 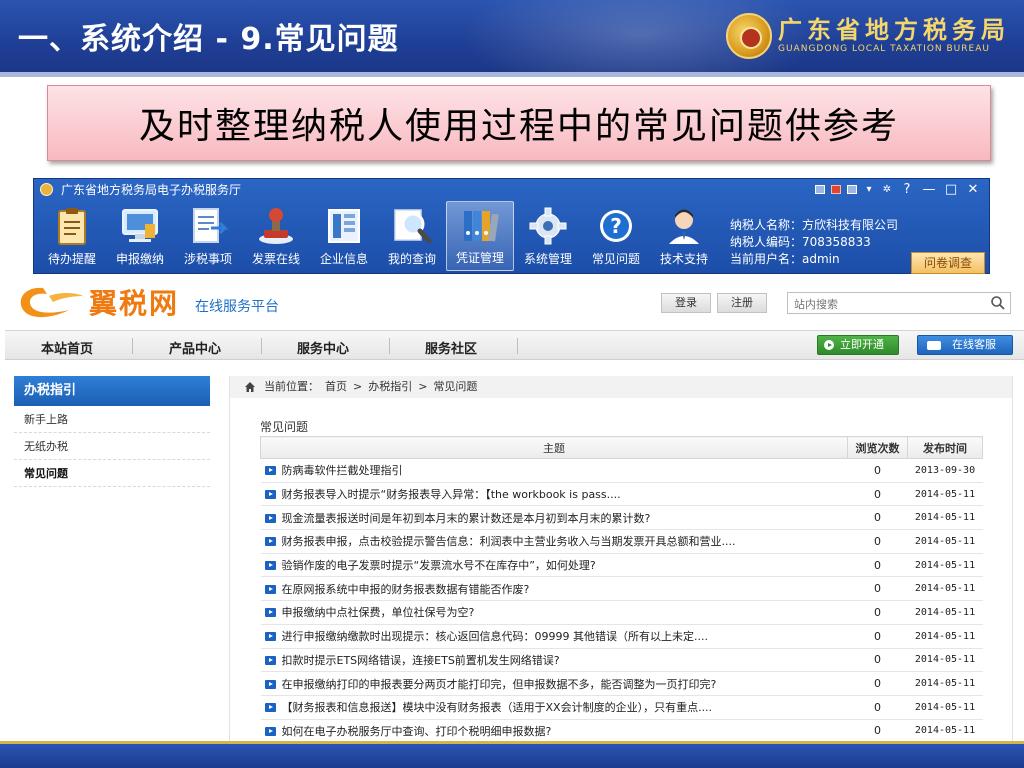 I want to click on faq-link: 防病毒软件拦截处理指引, so click(x=342, y=470).